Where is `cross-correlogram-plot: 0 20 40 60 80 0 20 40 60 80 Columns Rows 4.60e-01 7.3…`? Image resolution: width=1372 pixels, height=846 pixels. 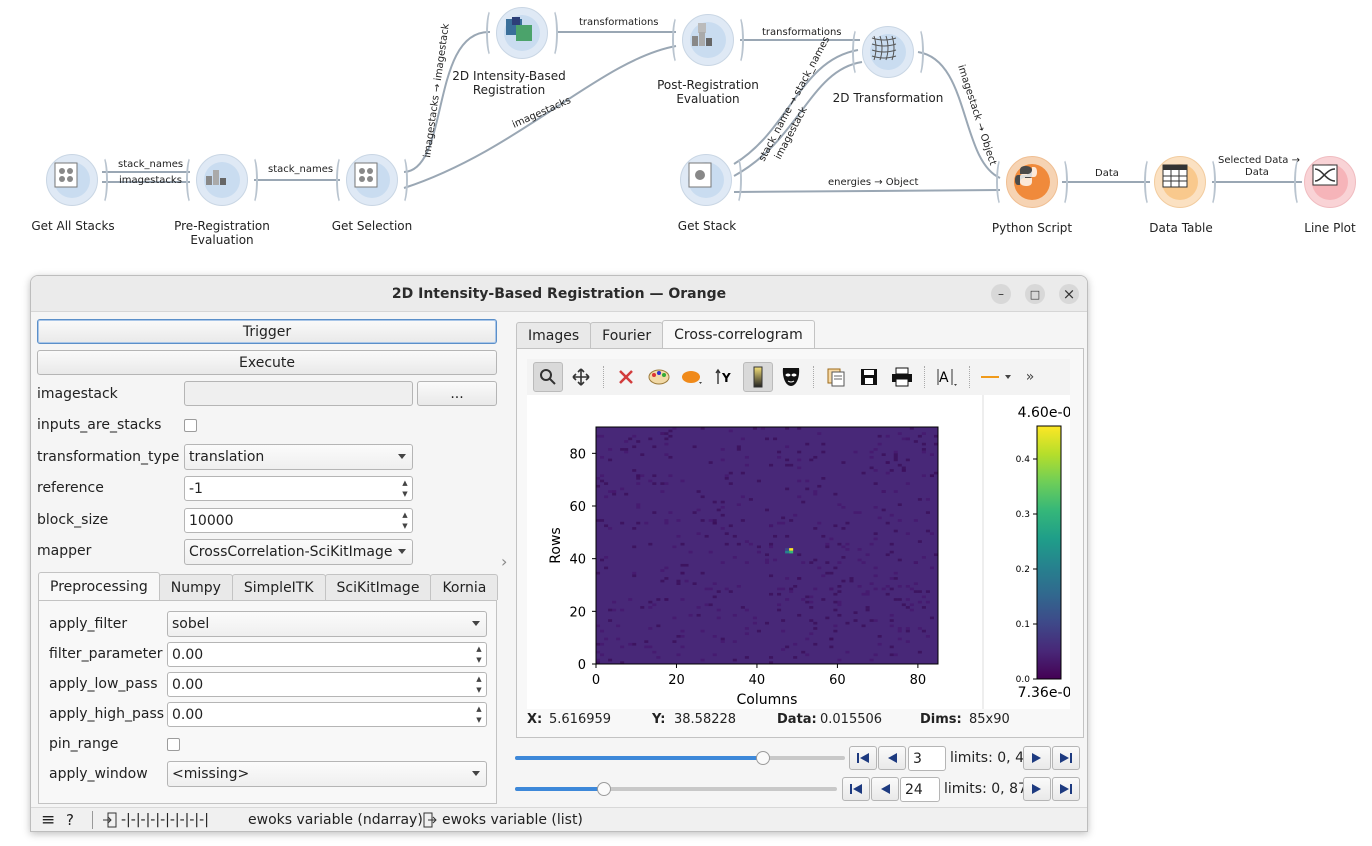
cross-correlogram-plot: 0 20 40 60 80 0 20 40 60 80 Columns Rows 4.60e-01 7.3… is located at coordinates (803, 552).